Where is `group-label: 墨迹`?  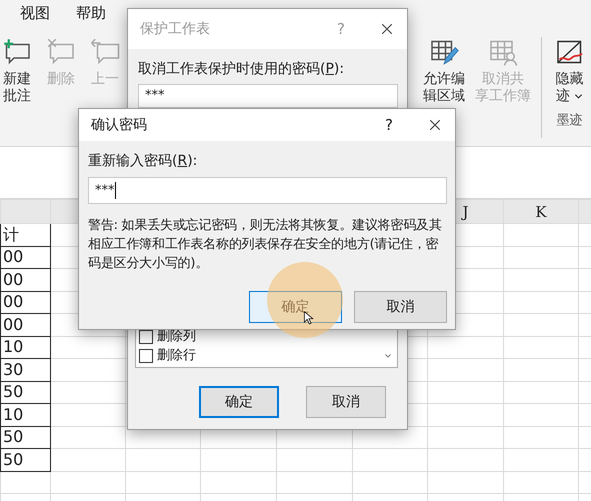
group-label: 墨迹 is located at coordinates (569, 121).